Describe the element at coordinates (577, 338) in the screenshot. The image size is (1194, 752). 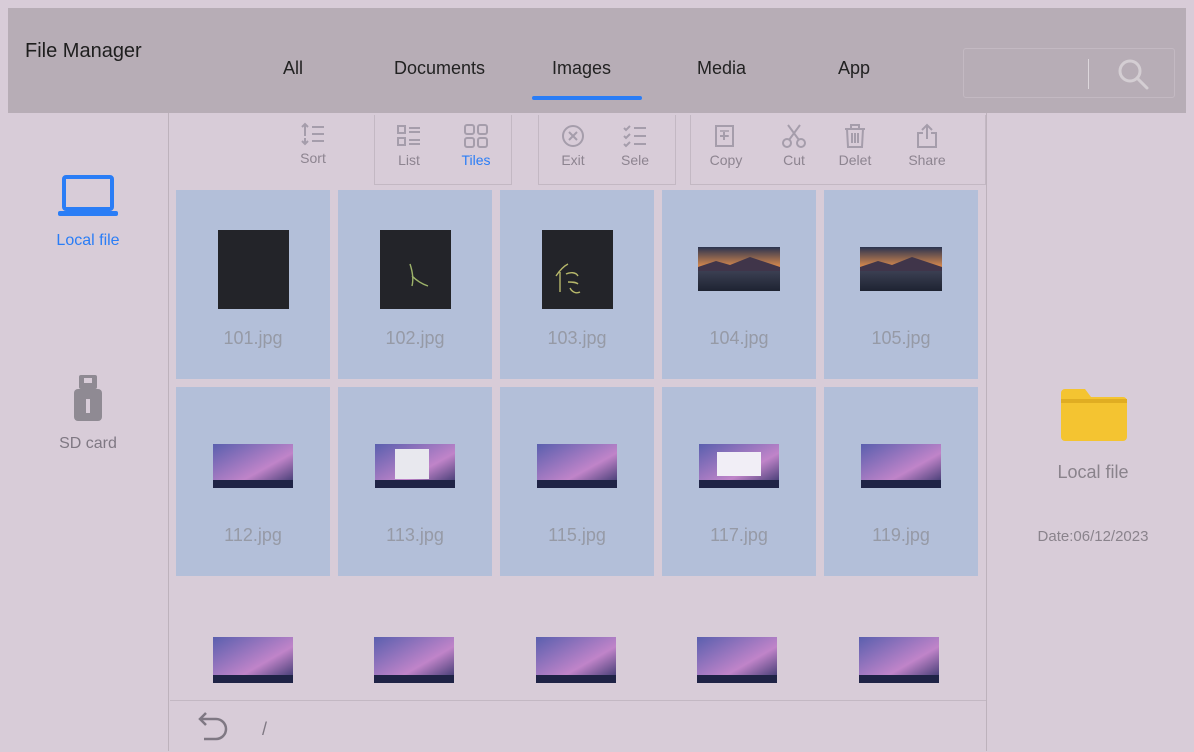
I see `file-name: 103.jpg` at that location.